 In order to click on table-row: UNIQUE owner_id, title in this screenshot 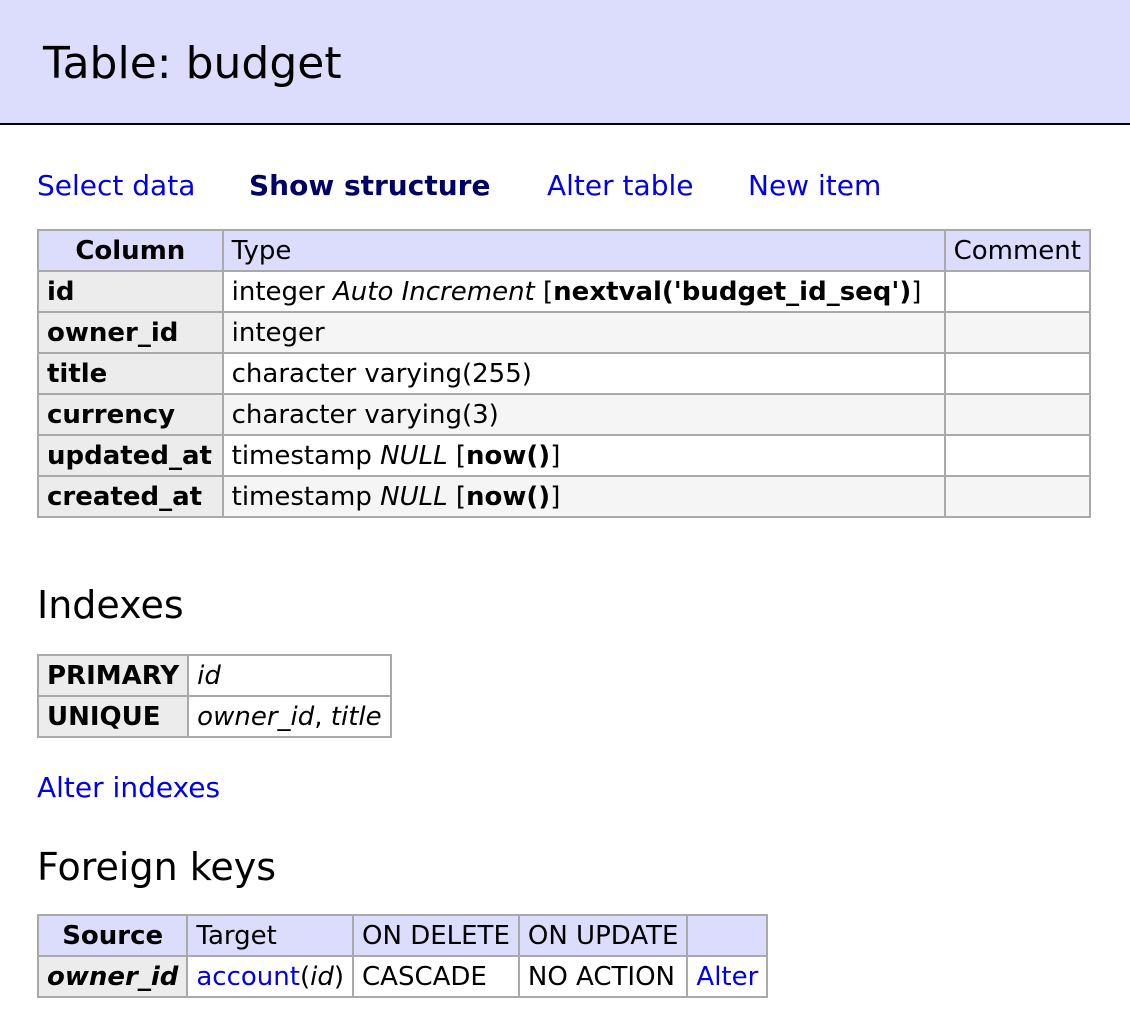, I will do `click(214, 716)`.